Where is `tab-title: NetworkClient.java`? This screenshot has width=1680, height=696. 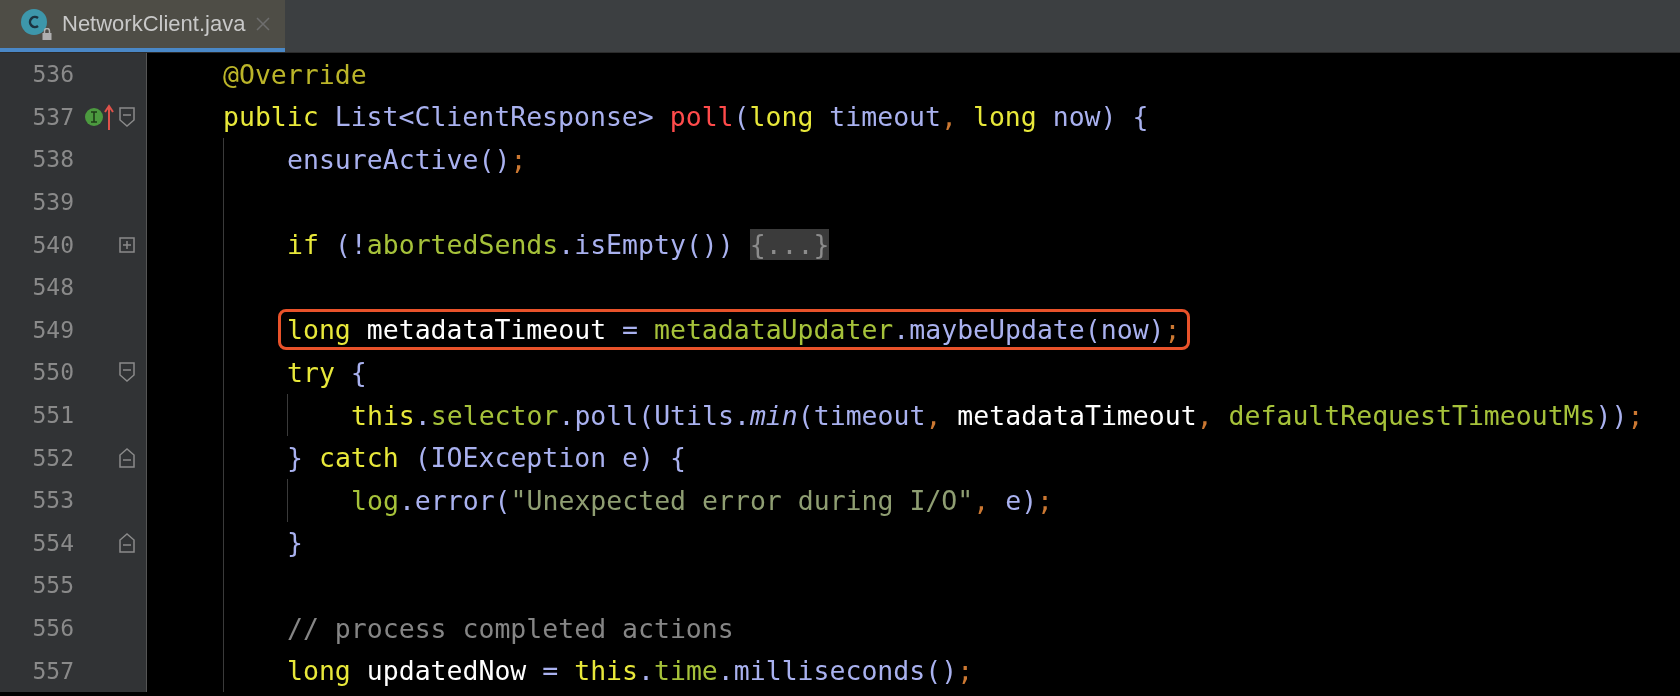 tab-title: NetworkClient.java is located at coordinates (154, 24).